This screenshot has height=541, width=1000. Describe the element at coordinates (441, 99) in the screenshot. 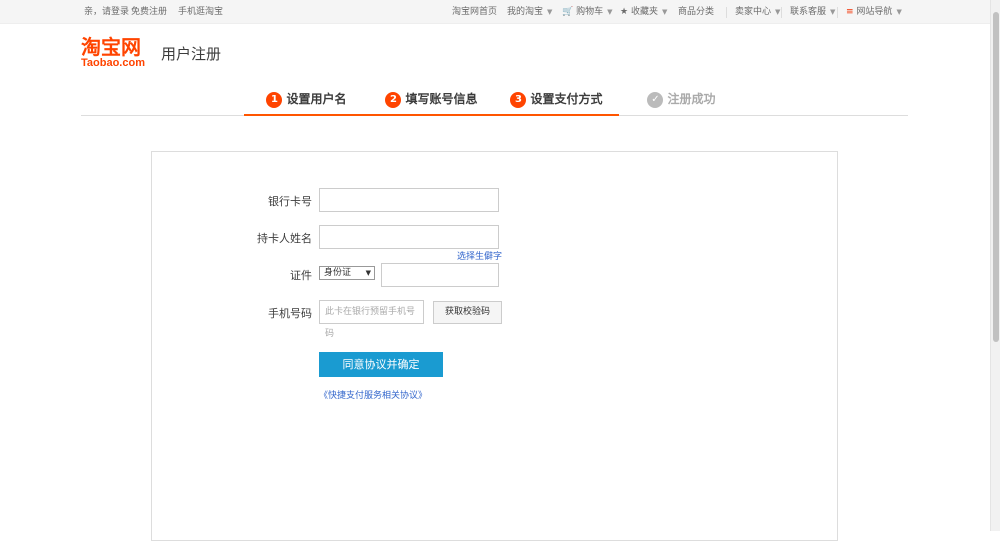

I see `step-label: 填写账号信息` at that location.